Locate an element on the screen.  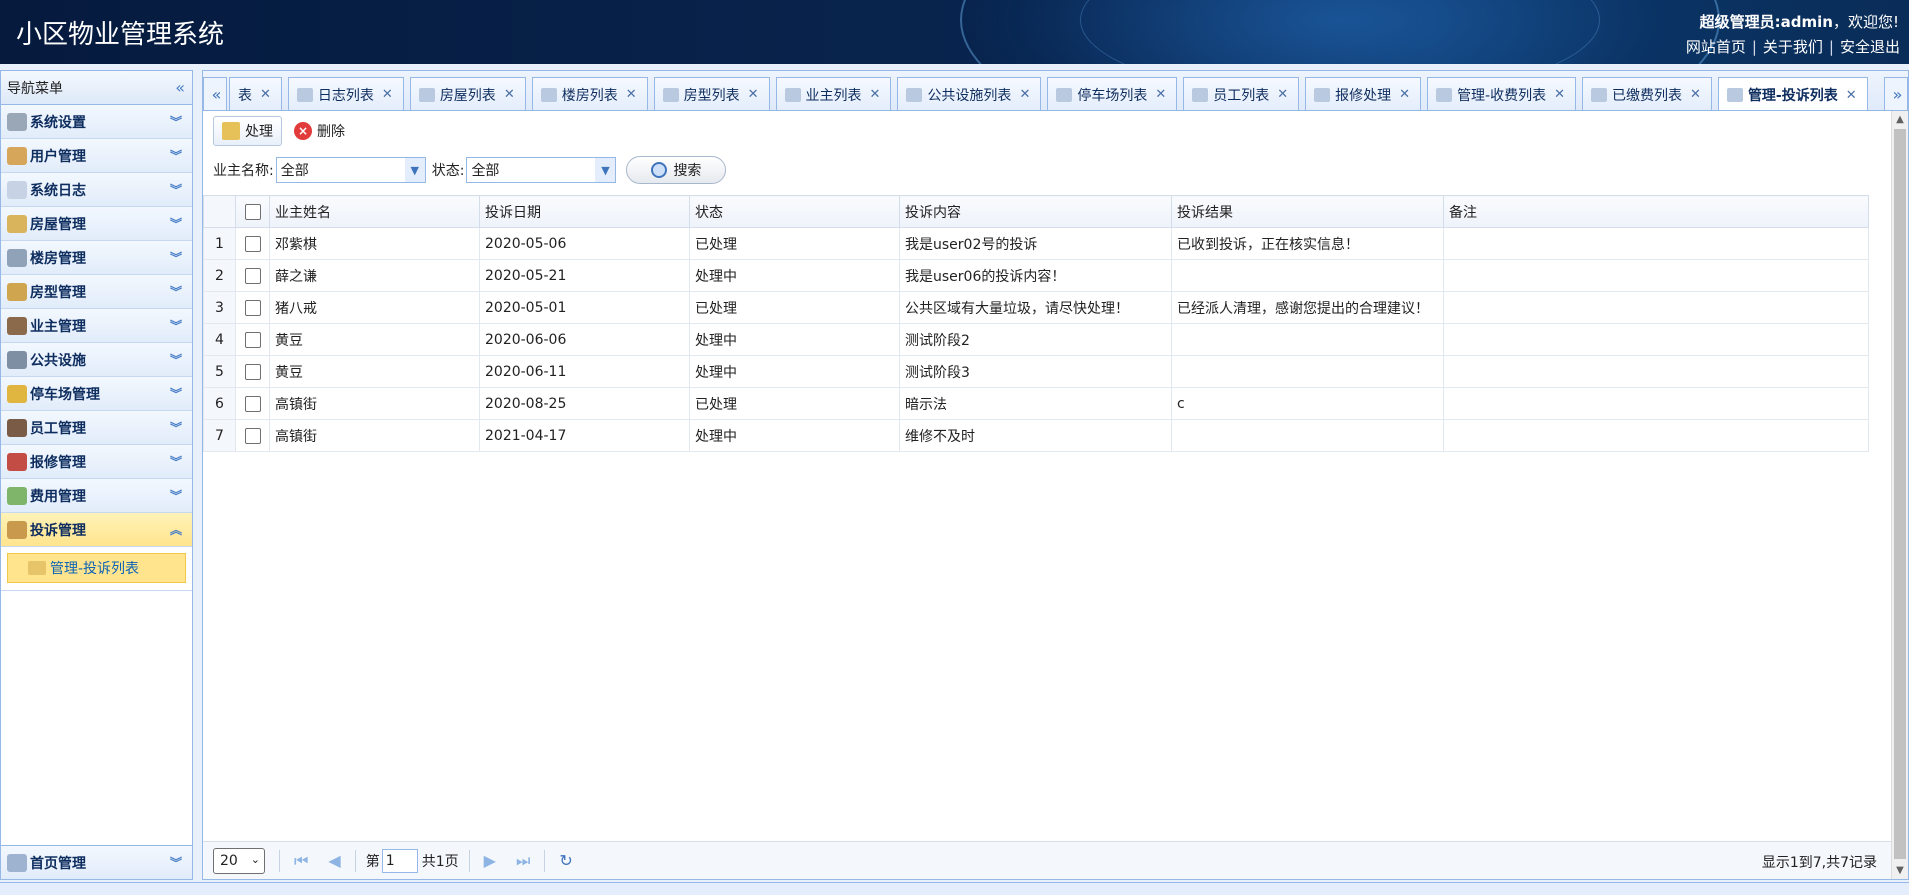
tab-12: 管理-投诉列表 ✕ is located at coordinates (1792, 93).